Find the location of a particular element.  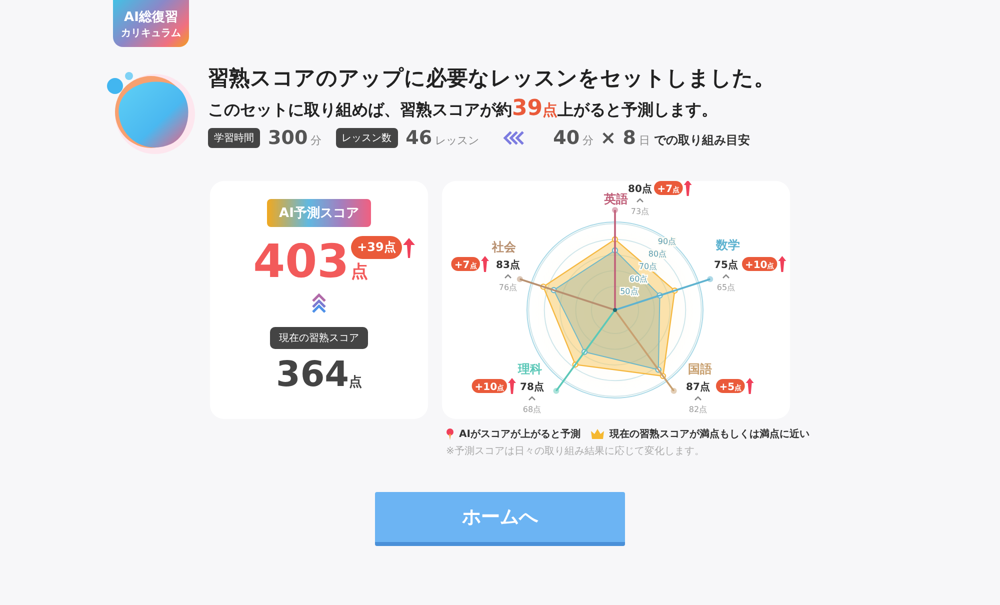

note-text: ※予測スコアは日々の取り組み結果に応じて変化します。 is located at coordinates (576, 451).